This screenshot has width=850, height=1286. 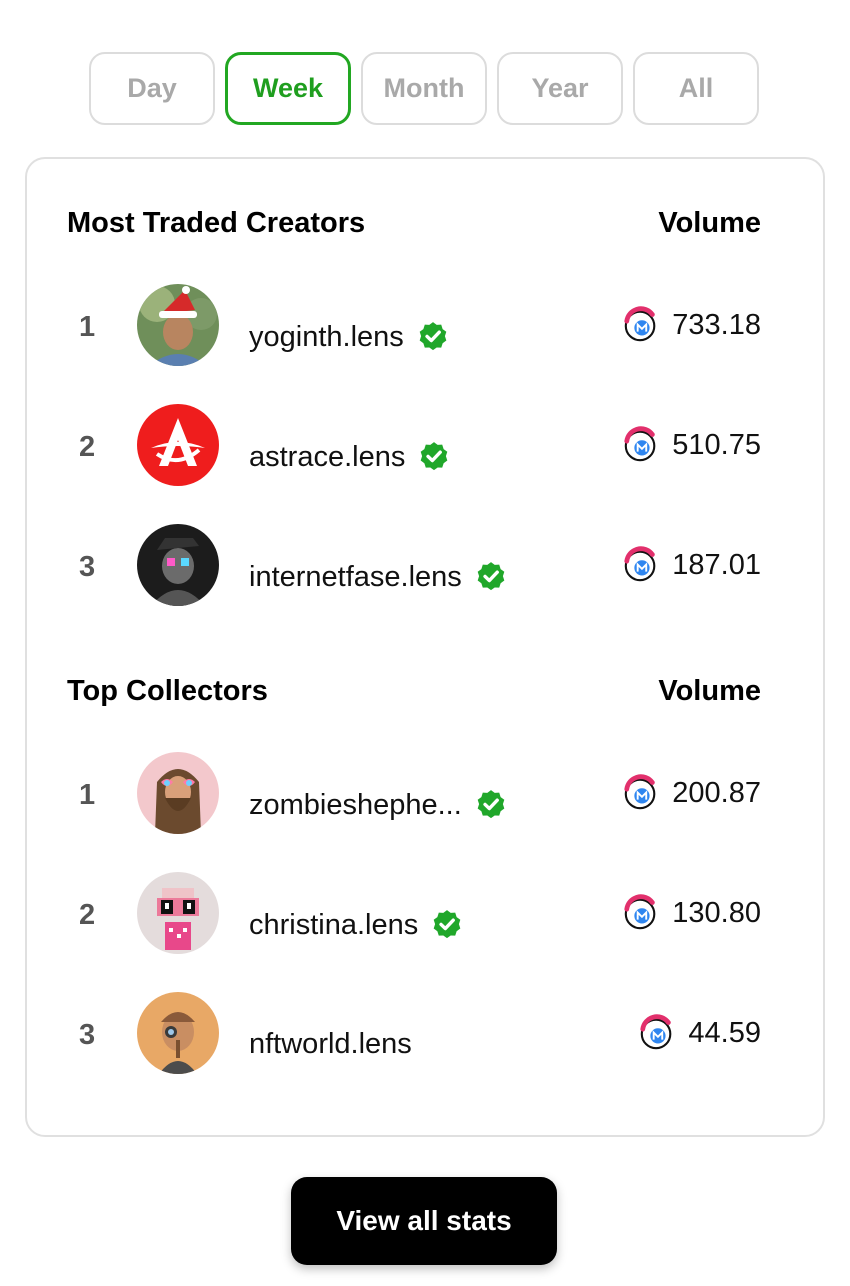 I want to click on view-all-stats-button: View all stats, so click(x=424, y=1221).